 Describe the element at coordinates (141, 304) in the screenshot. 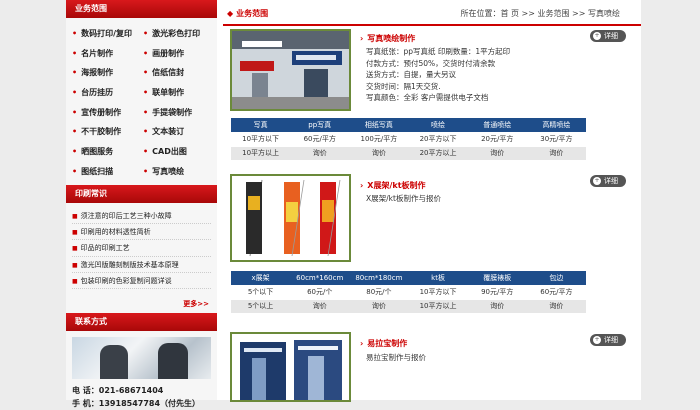

I see `more-link: 更多>>` at that location.